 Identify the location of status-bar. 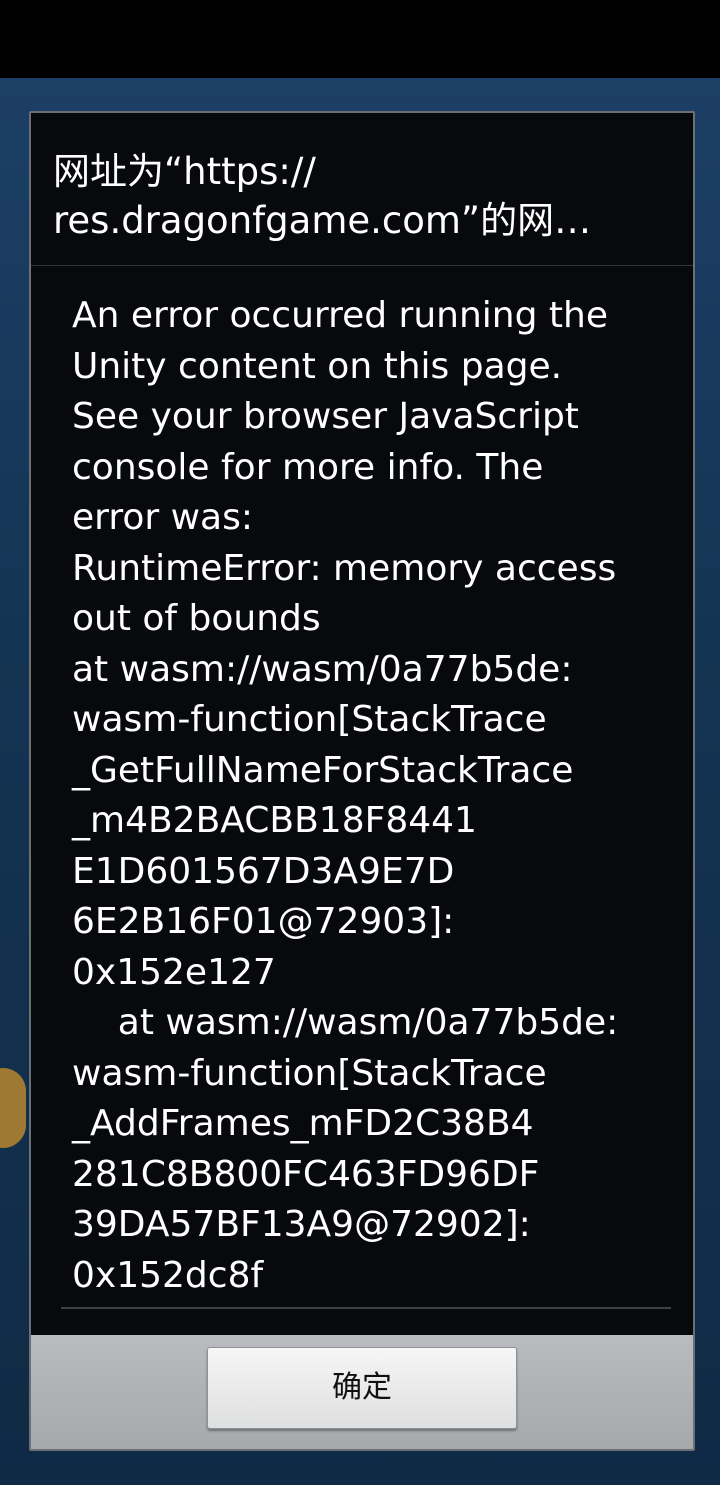
(360, 39).